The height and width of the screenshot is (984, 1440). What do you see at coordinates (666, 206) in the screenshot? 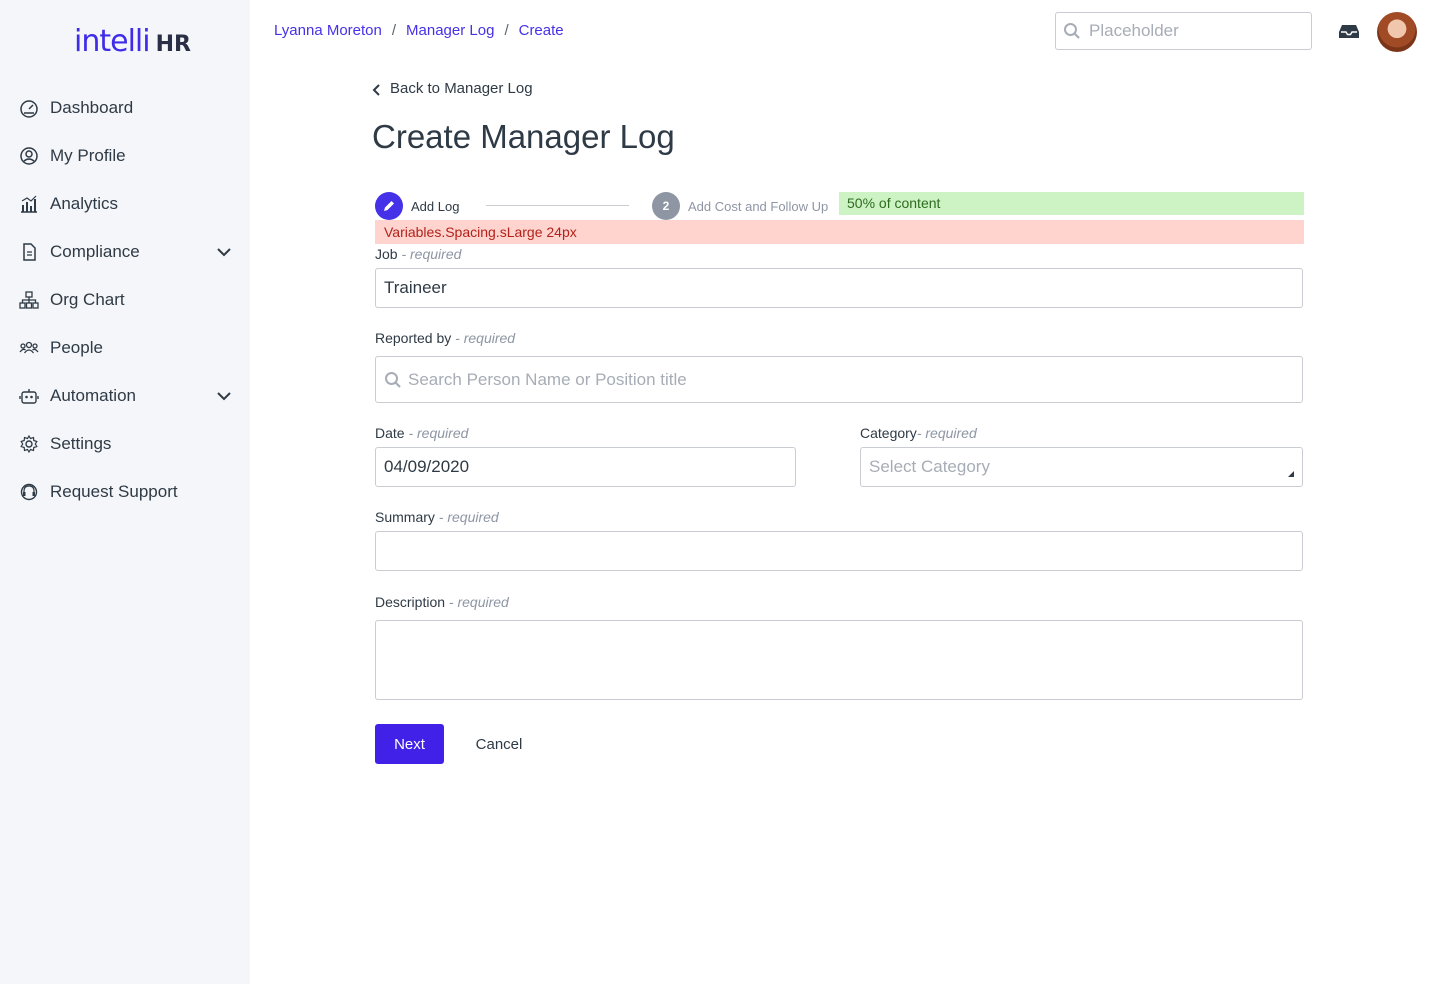
I see `step-number: 2` at bounding box center [666, 206].